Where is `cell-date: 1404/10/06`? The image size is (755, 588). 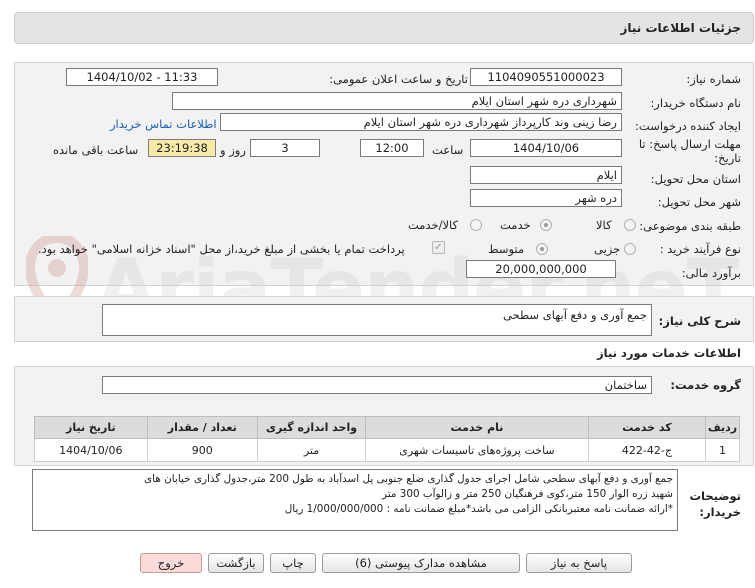 cell-date: 1404/10/06 is located at coordinates (91, 450).